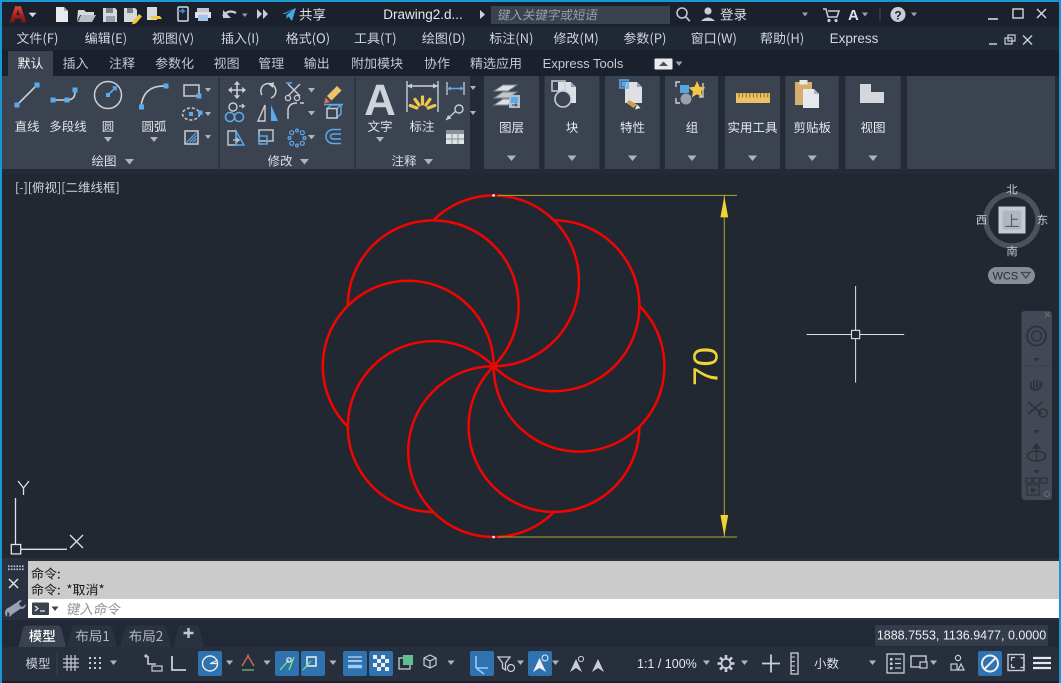  What do you see at coordinates (961, 636) in the screenshot?
I see `svg-text: 1888.7553, 1136.9477, 0.0000` at bounding box center [961, 636].